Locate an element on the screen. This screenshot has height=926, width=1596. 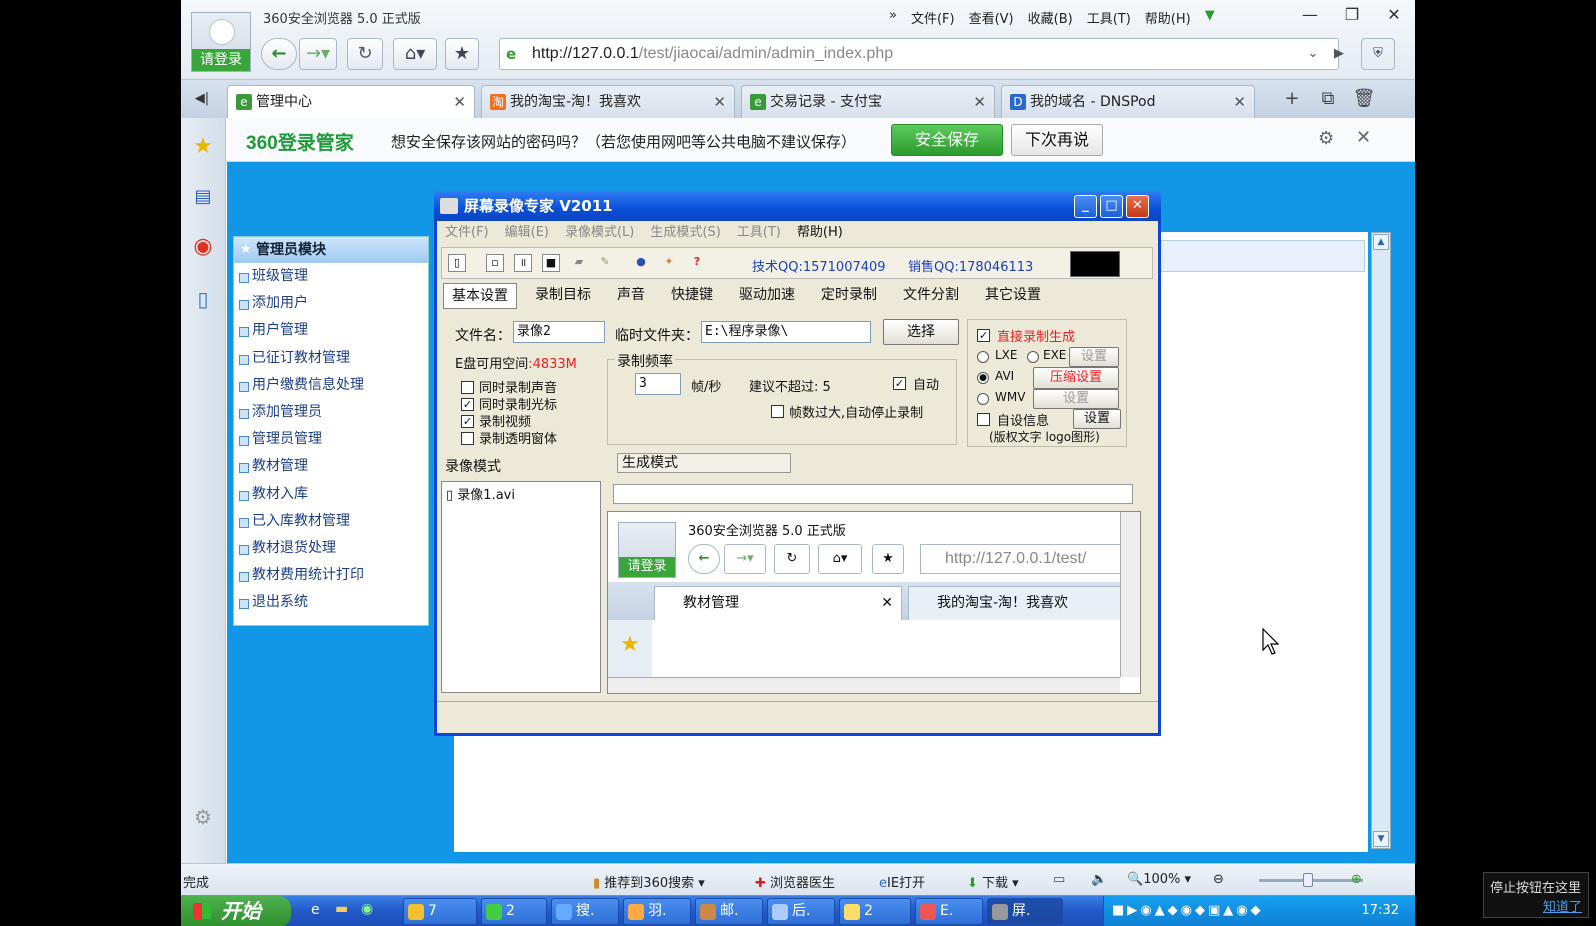
settings-gear-icon: ⚙ is located at coordinates (203, 817).